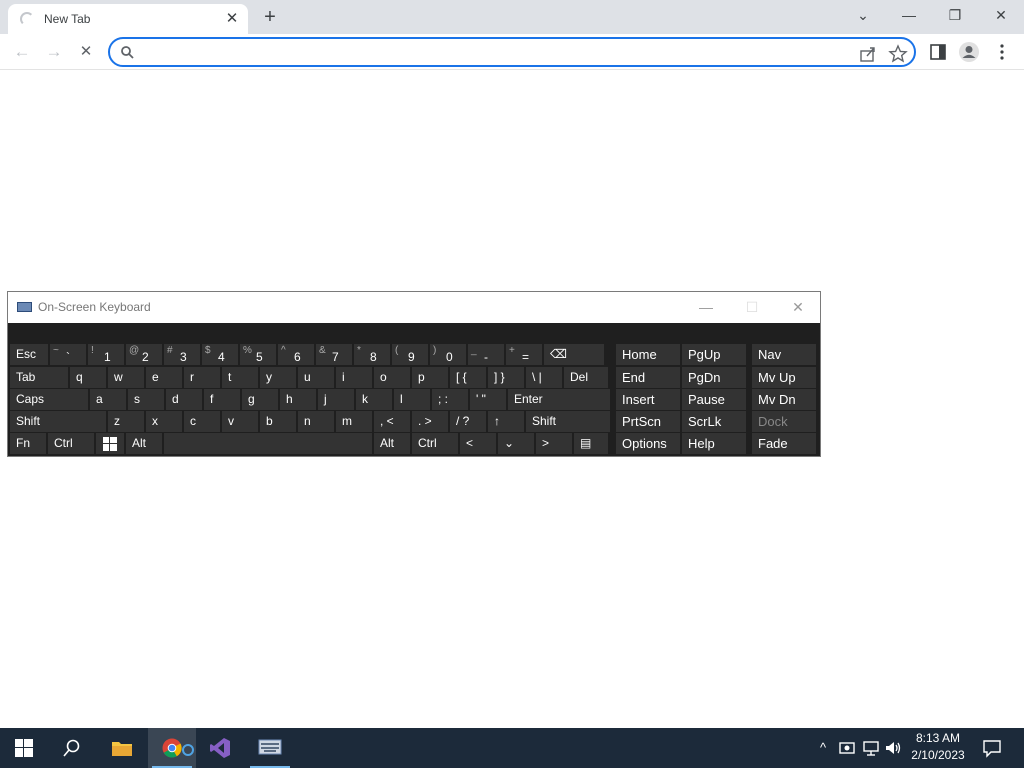 This screenshot has height=768, width=1024. What do you see at coordinates (68, 354) in the screenshot?
I see `key-1: ~ `` at bounding box center [68, 354].